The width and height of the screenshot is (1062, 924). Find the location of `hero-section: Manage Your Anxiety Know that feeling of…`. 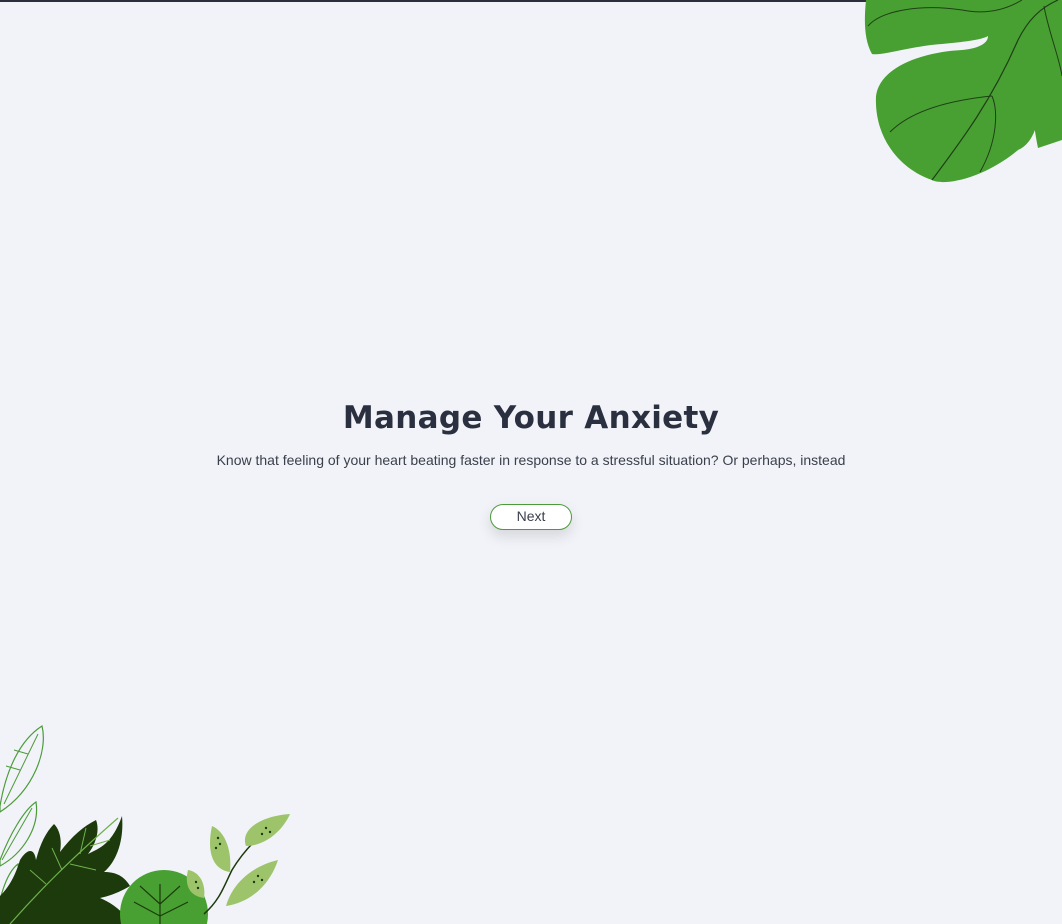

hero-section: Manage Your Anxiety Know that feeling of… is located at coordinates (531, 463).